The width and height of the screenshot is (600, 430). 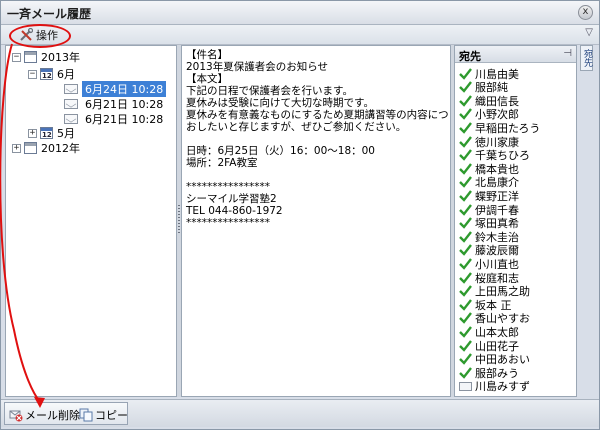 What do you see at coordinates (222, 163) in the screenshot?
I see `message-line: 場所：2FA教室` at bounding box center [222, 163].